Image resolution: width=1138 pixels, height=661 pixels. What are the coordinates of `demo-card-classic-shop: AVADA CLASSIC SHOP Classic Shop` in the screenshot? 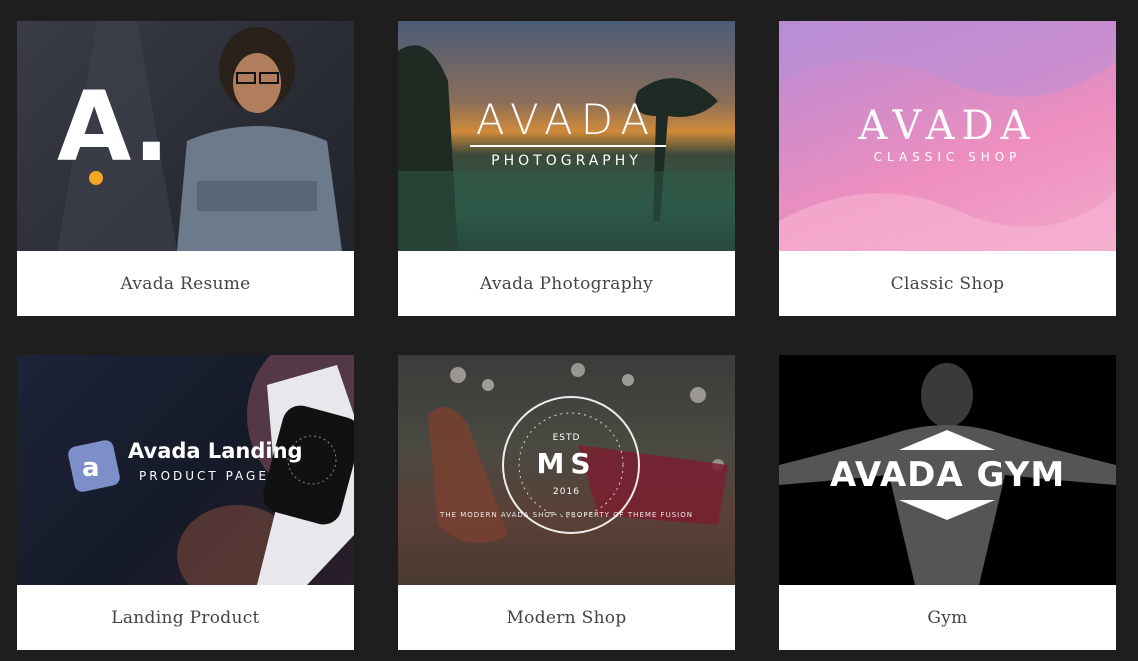 It's located at (947, 168).